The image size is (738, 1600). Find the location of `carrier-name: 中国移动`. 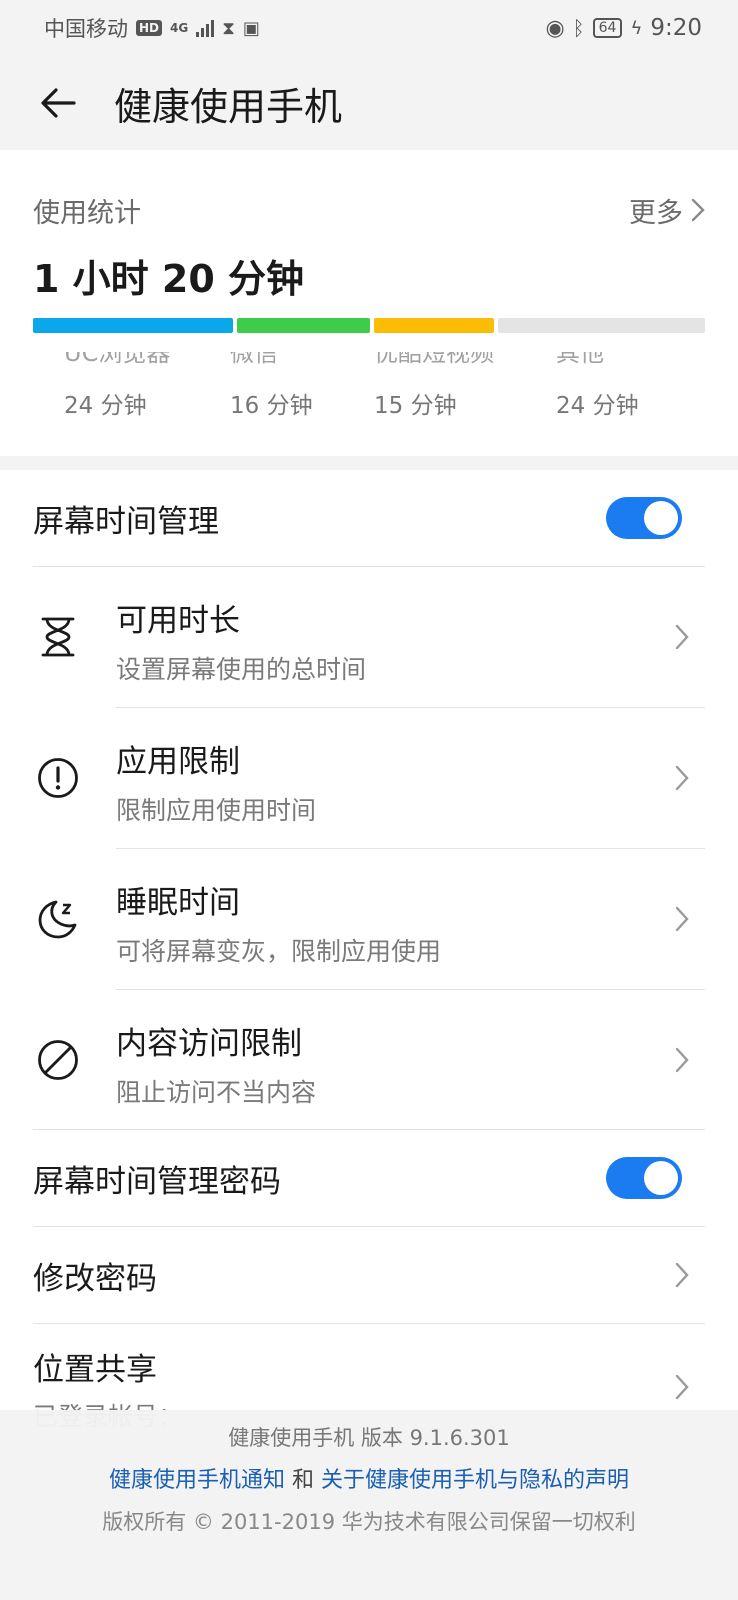

carrier-name: 中国移动 is located at coordinates (86, 29).